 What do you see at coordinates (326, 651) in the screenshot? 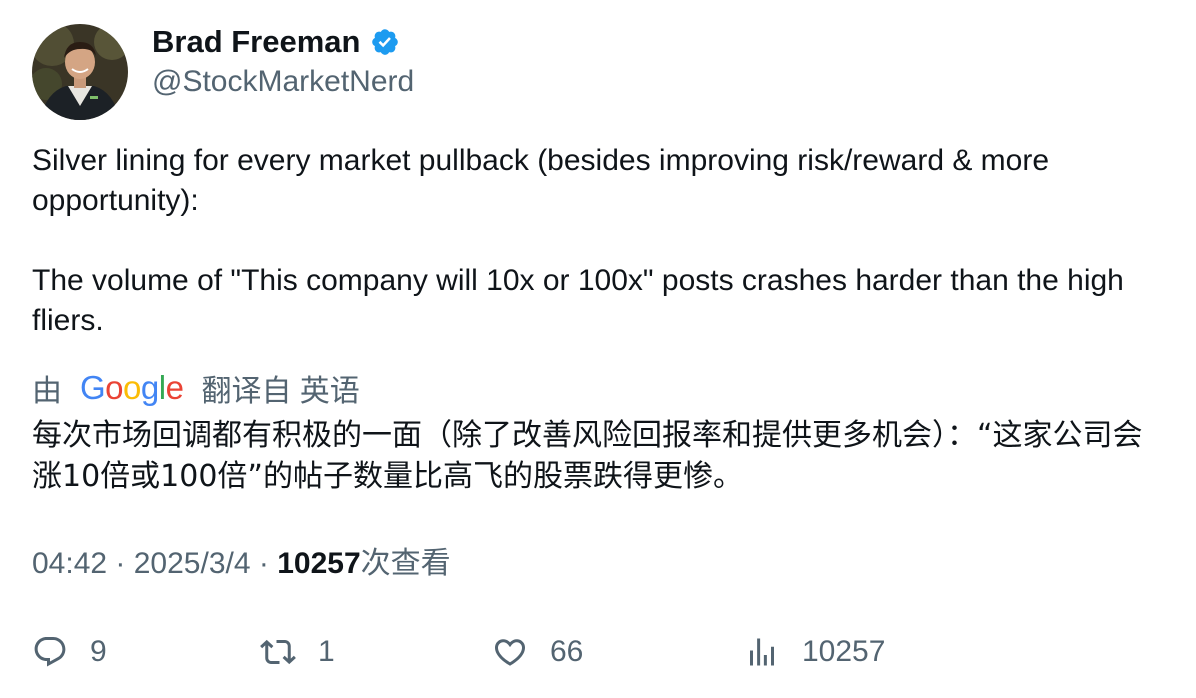
I see `retweet-count: 1` at bounding box center [326, 651].